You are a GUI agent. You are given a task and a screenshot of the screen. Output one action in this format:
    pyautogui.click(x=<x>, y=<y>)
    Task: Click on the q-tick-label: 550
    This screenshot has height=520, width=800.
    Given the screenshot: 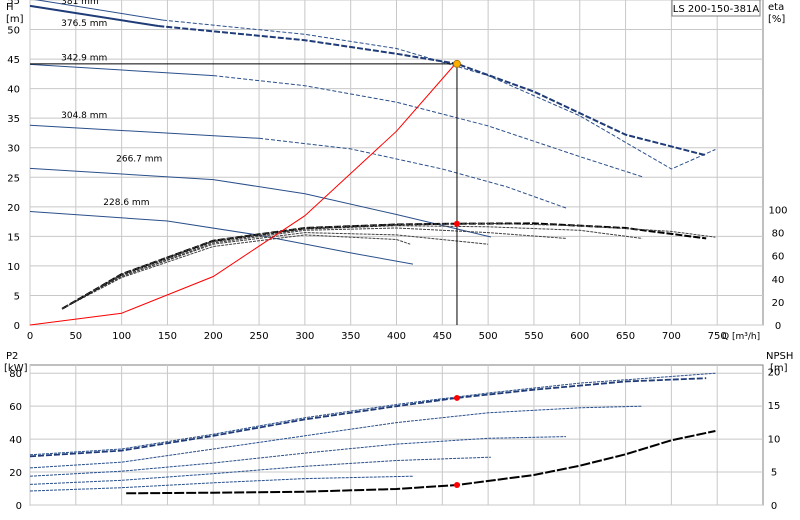 What is the action you would take?
    pyautogui.click(x=533, y=336)
    